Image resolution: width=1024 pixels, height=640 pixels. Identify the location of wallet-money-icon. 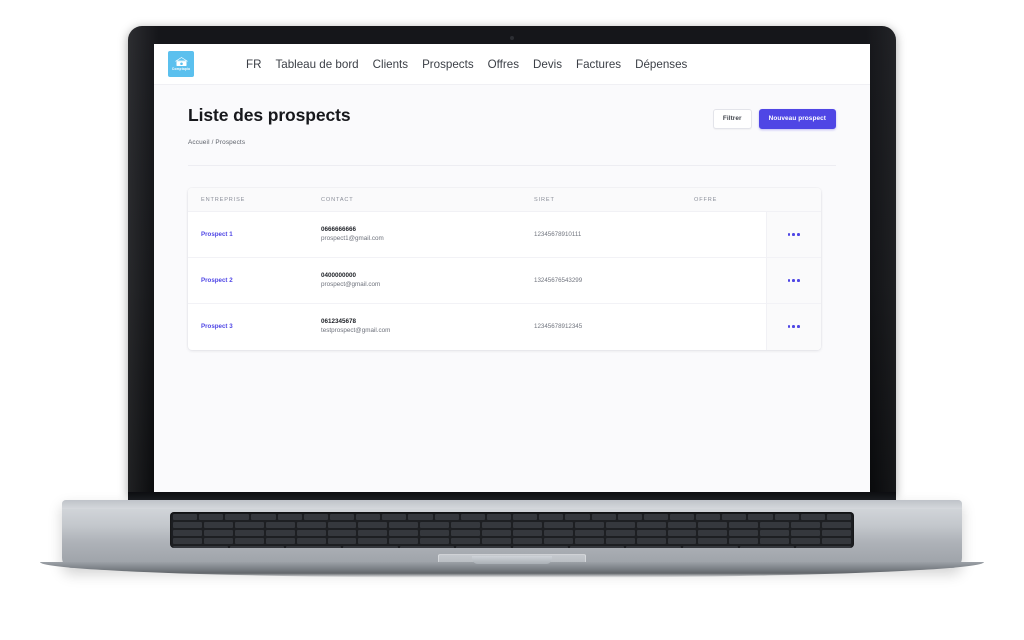
(181, 61).